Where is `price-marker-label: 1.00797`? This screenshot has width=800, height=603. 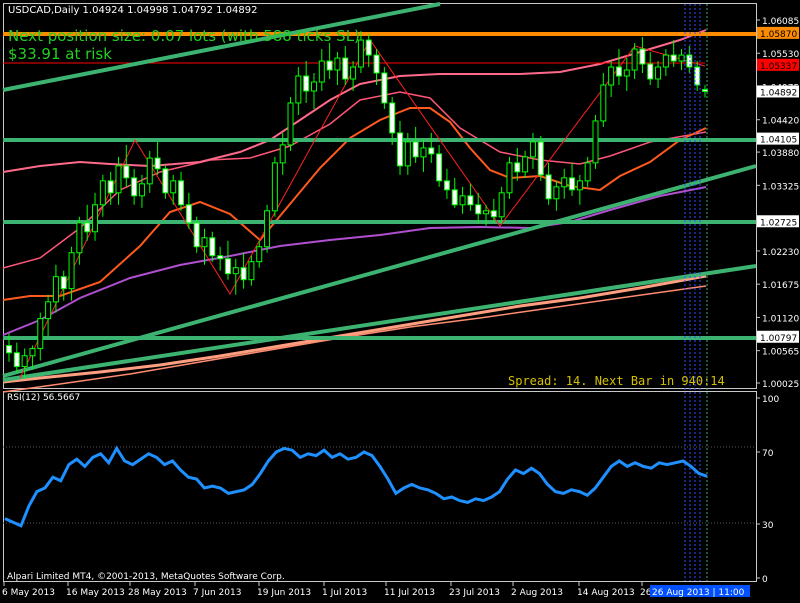
price-marker-label: 1.00797 is located at coordinates (778, 339).